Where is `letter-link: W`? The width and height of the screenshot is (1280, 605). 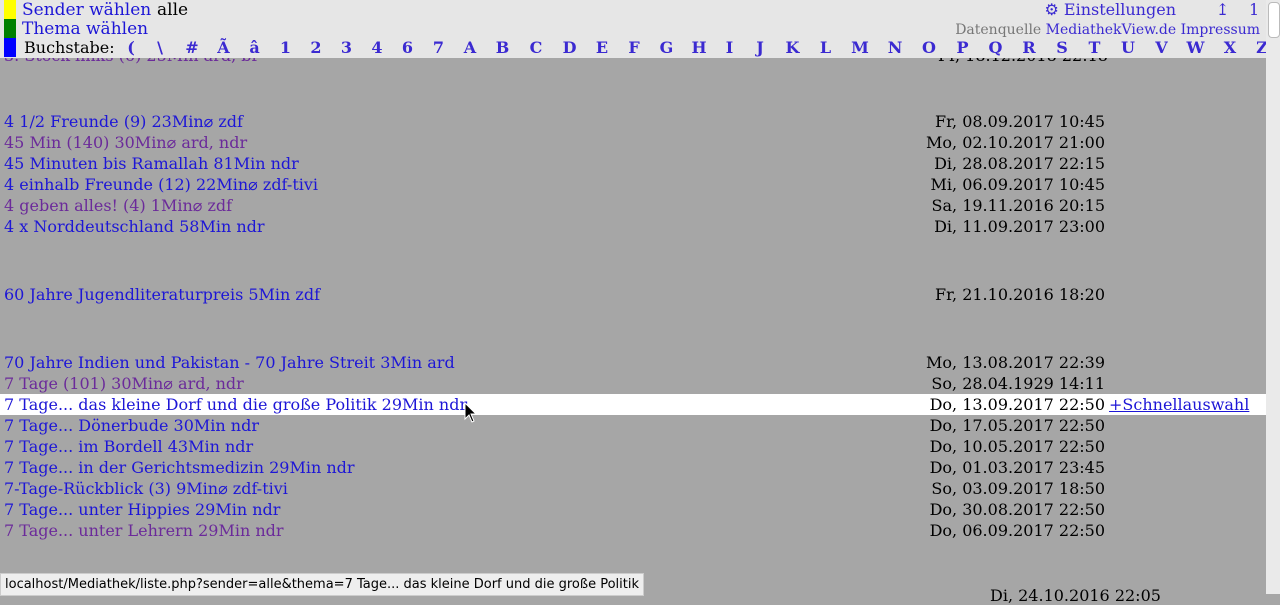 letter-link: W is located at coordinates (1195, 48).